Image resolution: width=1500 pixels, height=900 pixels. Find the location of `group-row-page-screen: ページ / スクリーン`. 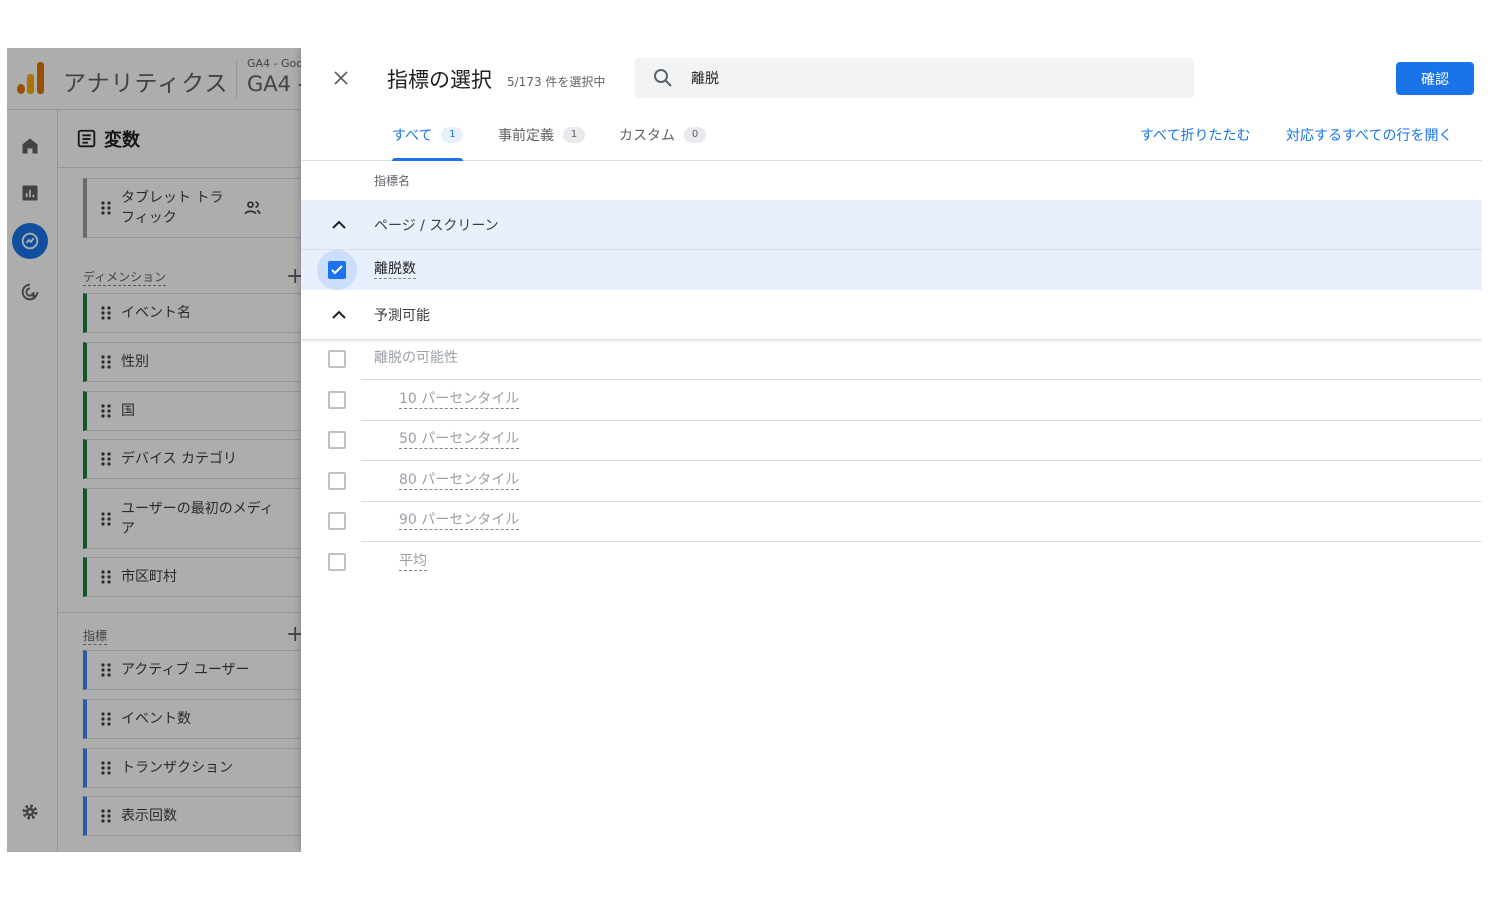

group-row-page-screen: ページ / スクリーン is located at coordinates (891, 225).